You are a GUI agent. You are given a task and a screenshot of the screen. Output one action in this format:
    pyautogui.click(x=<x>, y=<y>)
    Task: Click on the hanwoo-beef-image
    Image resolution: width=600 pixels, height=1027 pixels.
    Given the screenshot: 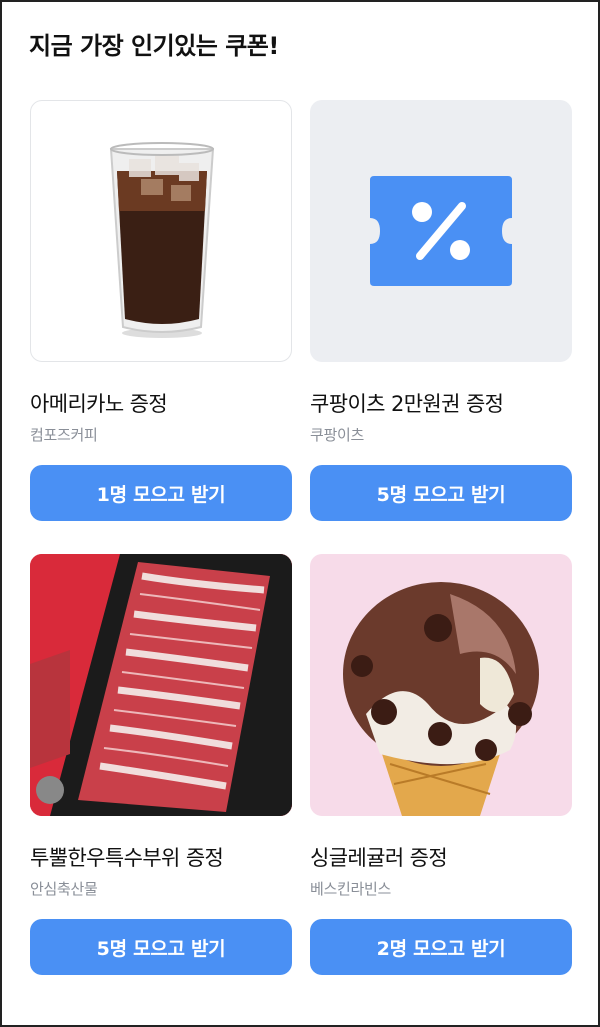 What is the action you would take?
    pyautogui.click(x=161, y=685)
    